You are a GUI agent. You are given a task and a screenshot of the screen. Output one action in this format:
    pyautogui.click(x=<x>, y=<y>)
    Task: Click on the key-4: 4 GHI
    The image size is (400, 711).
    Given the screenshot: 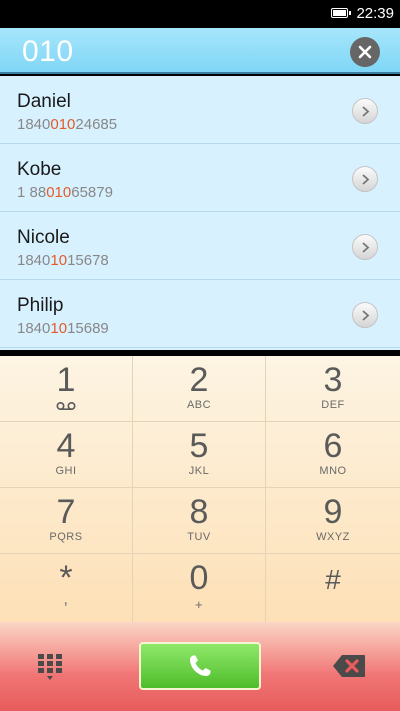 What is the action you would take?
    pyautogui.click(x=66, y=455)
    